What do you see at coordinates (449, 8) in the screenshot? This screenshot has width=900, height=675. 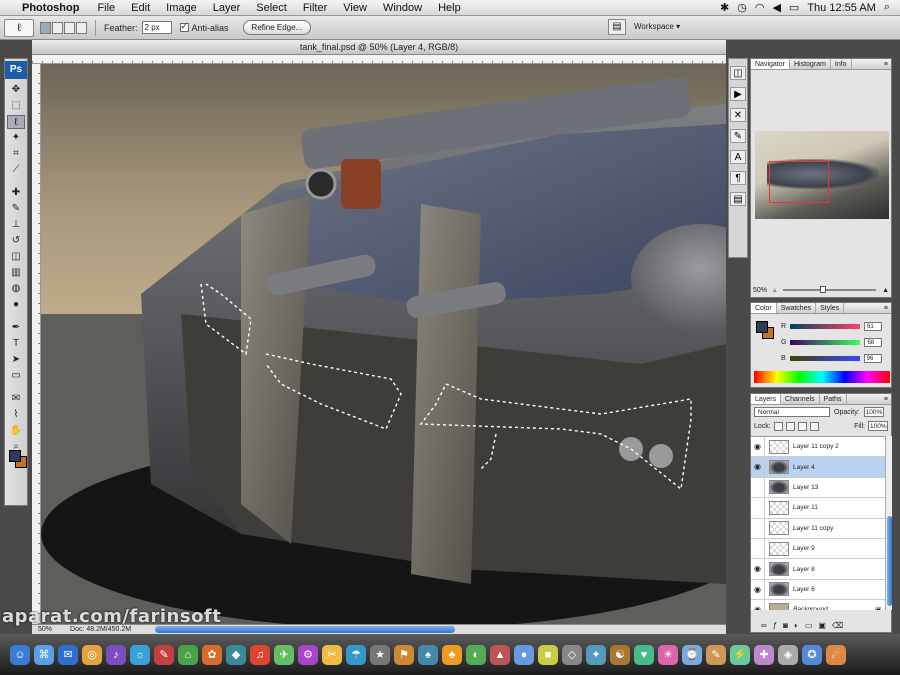 I see `menu-help: Help` at bounding box center [449, 8].